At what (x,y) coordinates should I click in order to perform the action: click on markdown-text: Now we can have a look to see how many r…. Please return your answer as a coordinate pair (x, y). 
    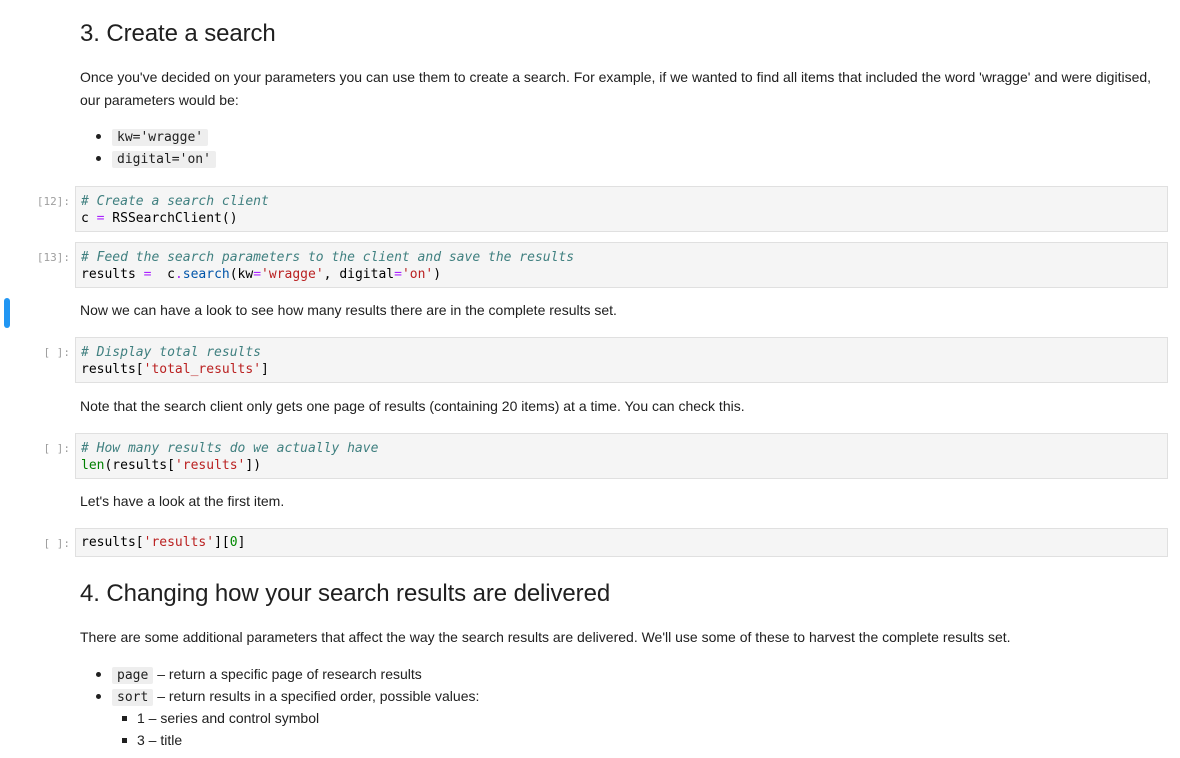
    Looking at the image, I should click on (348, 310).